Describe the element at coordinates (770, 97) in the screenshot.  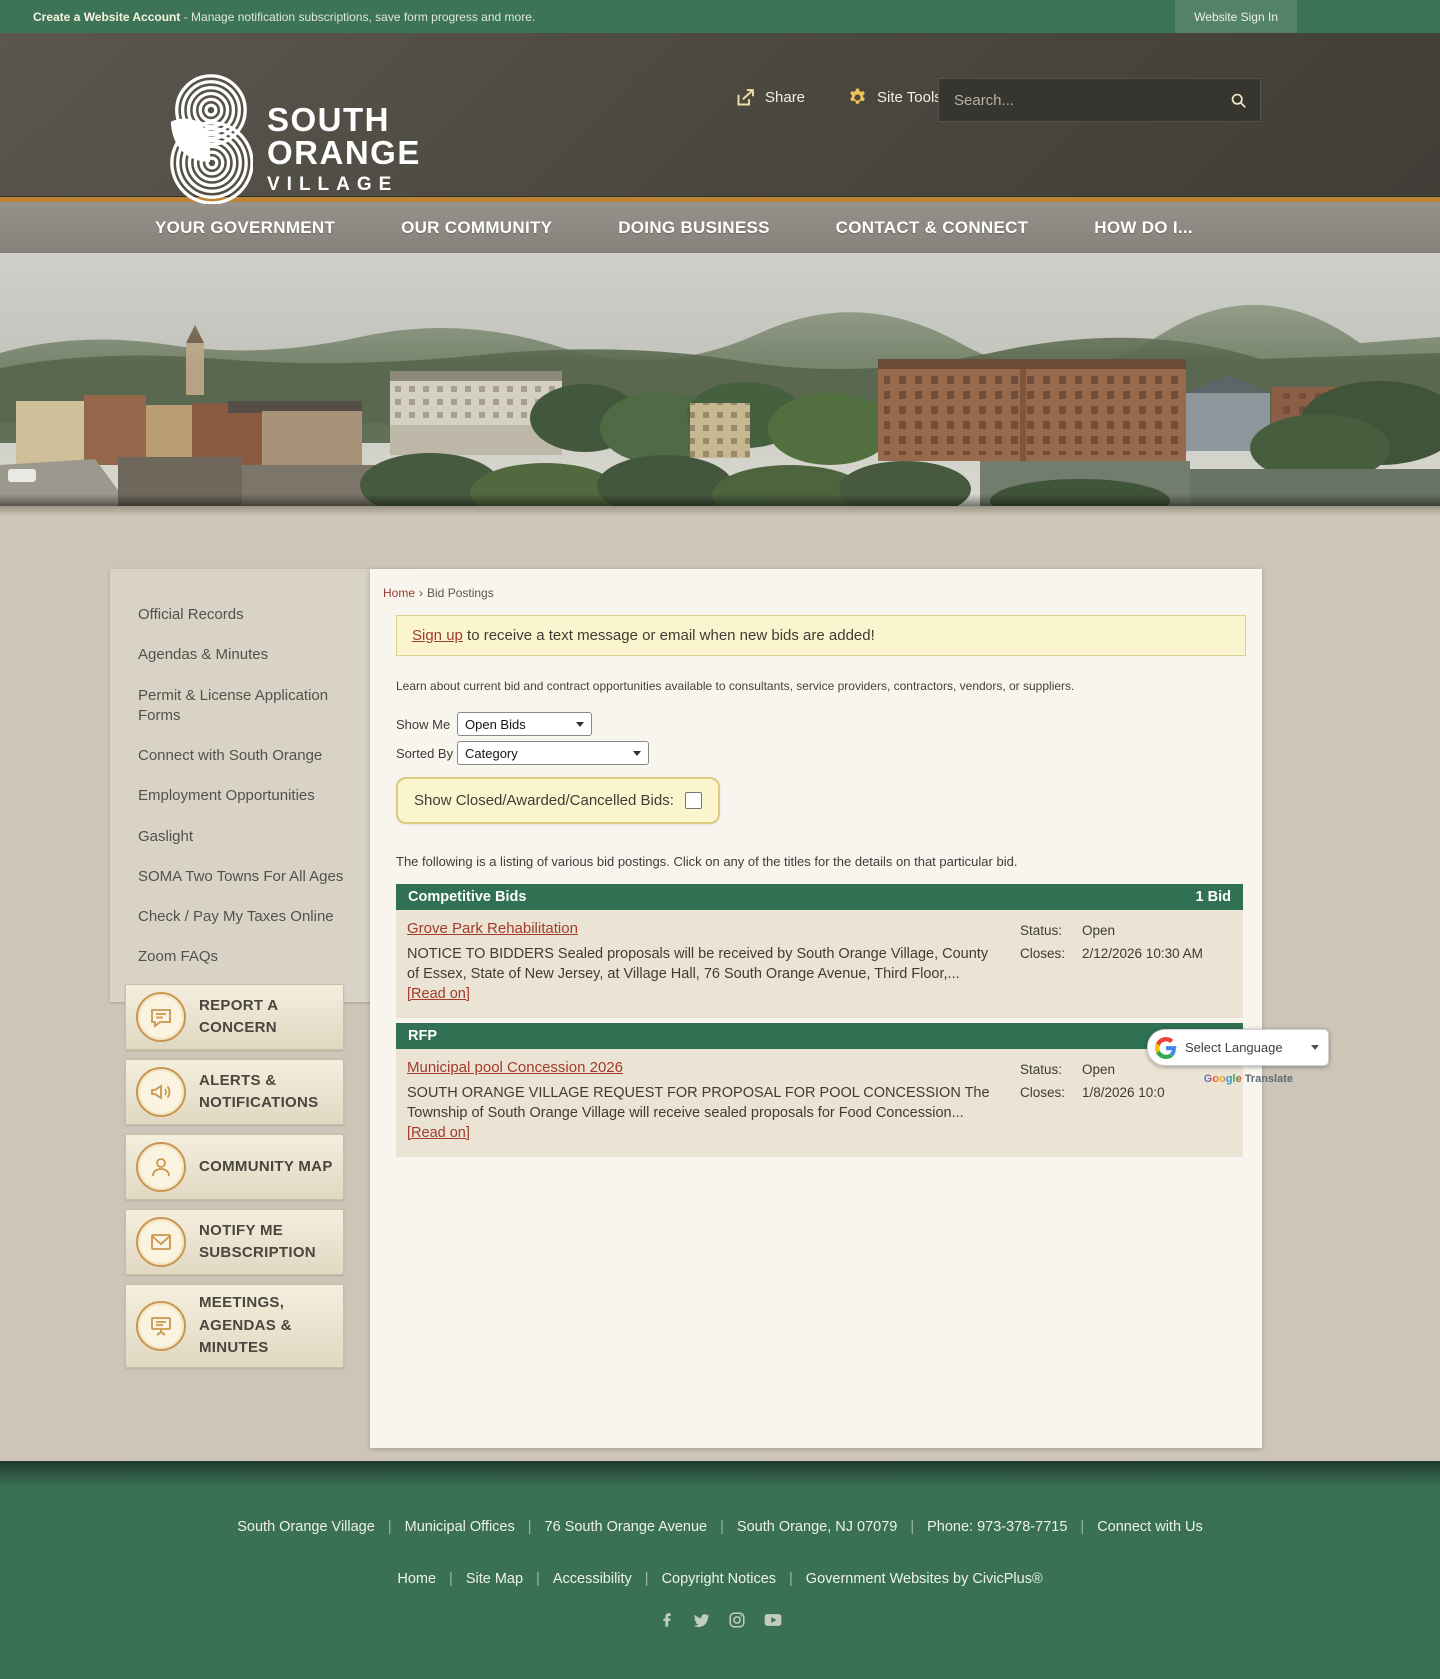
I see `share-button: Share` at that location.